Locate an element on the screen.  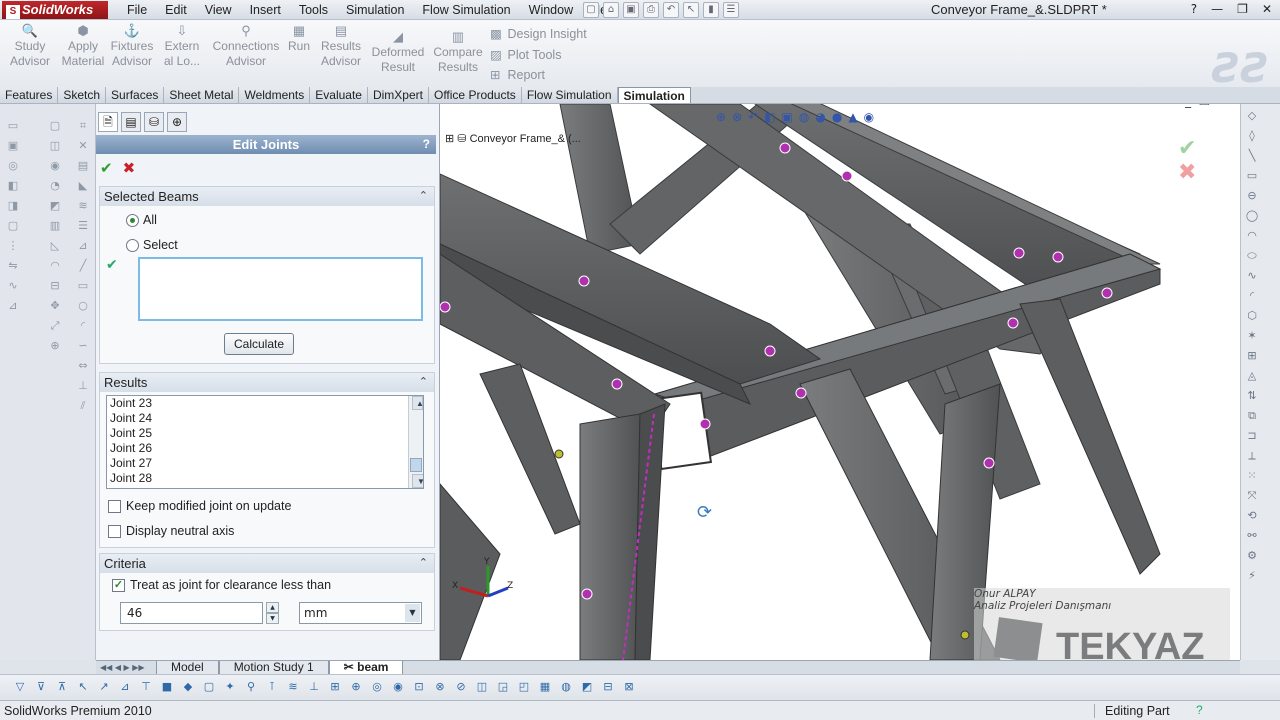
run-button: ▦ Run is located at coordinates (299, 39).